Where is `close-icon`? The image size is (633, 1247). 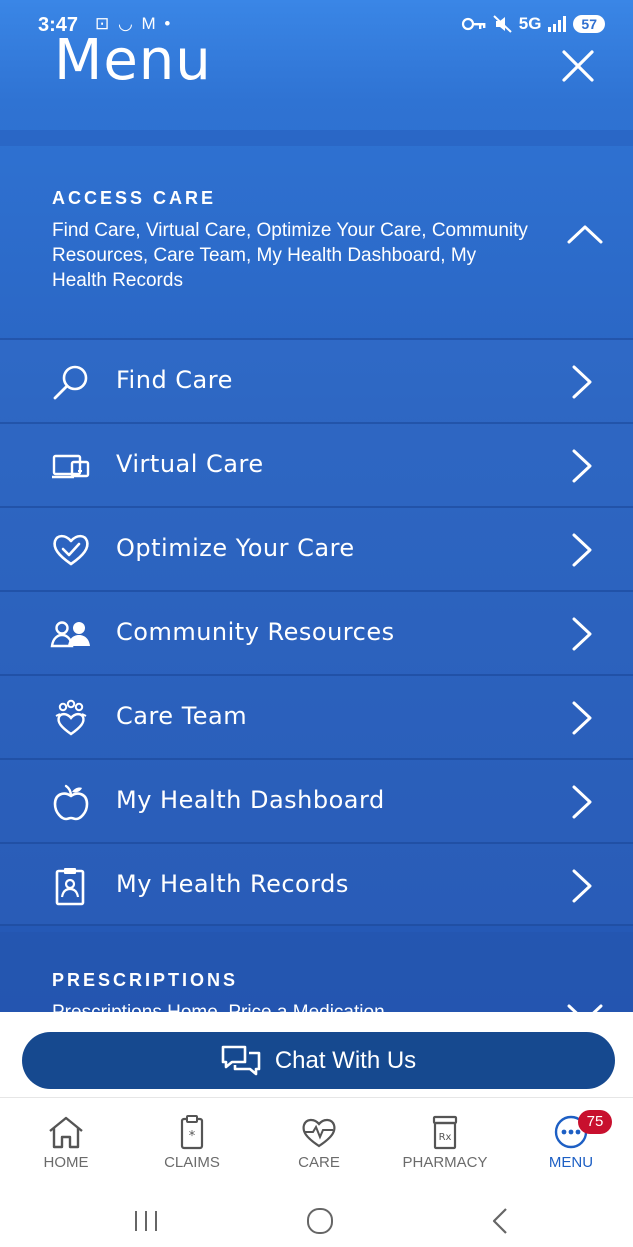
close-icon is located at coordinates (578, 66).